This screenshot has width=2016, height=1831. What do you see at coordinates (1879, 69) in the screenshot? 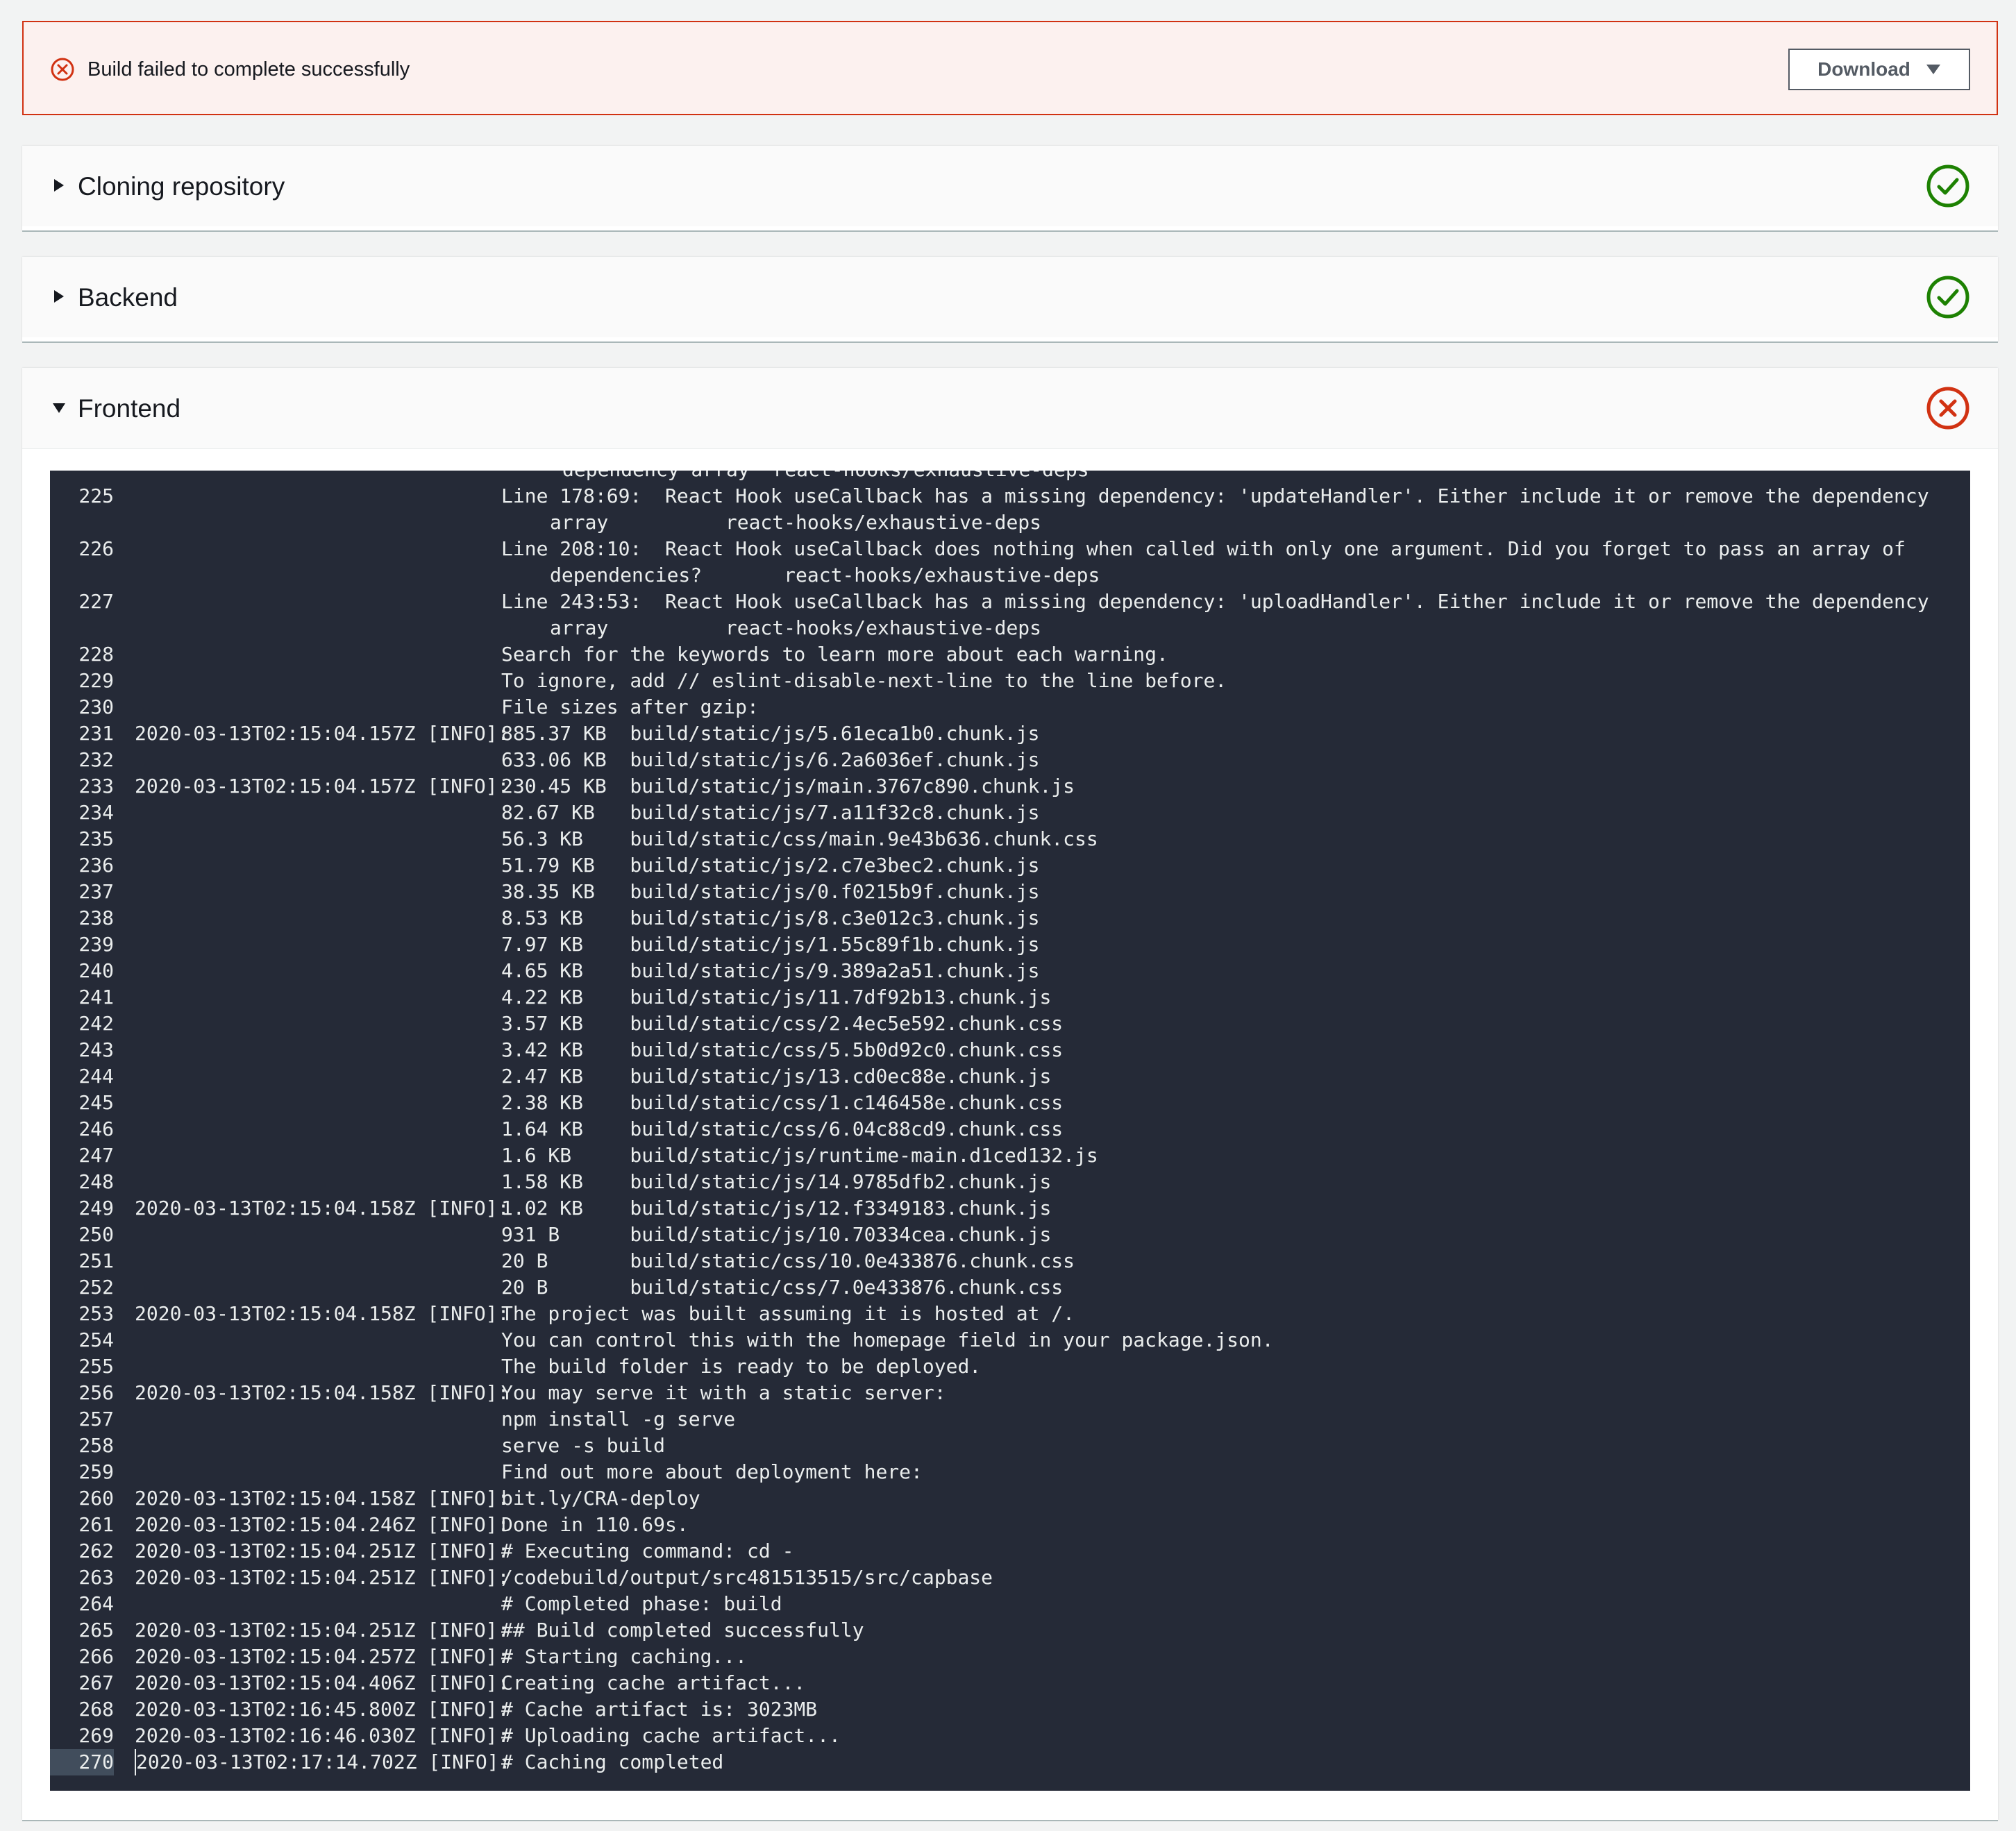
I see `download-button: Download` at bounding box center [1879, 69].